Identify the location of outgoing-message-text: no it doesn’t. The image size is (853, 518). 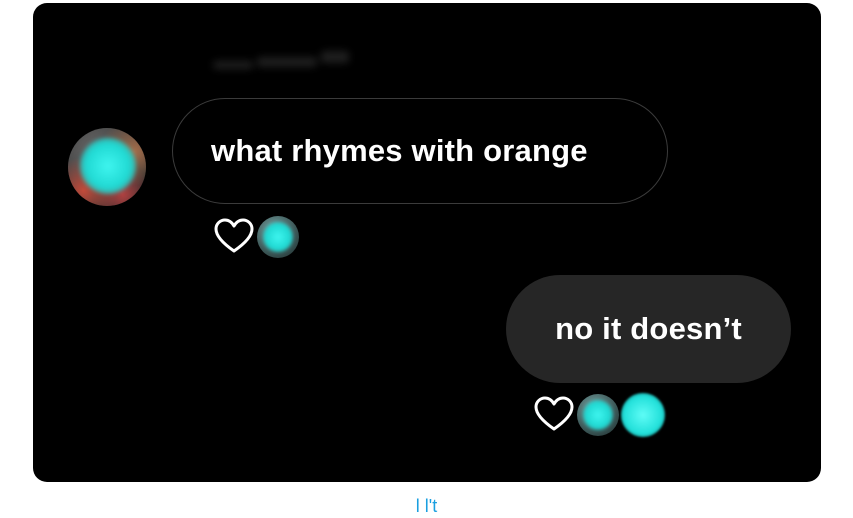
(648, 328).